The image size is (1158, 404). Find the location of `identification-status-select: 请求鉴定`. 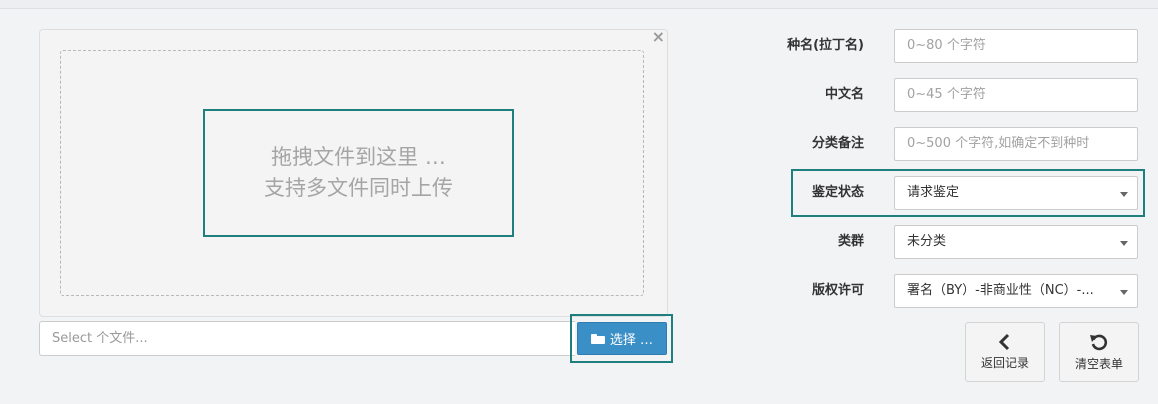

identification-status-select: 请求鉴定 is located at coordinates (1016, 193).